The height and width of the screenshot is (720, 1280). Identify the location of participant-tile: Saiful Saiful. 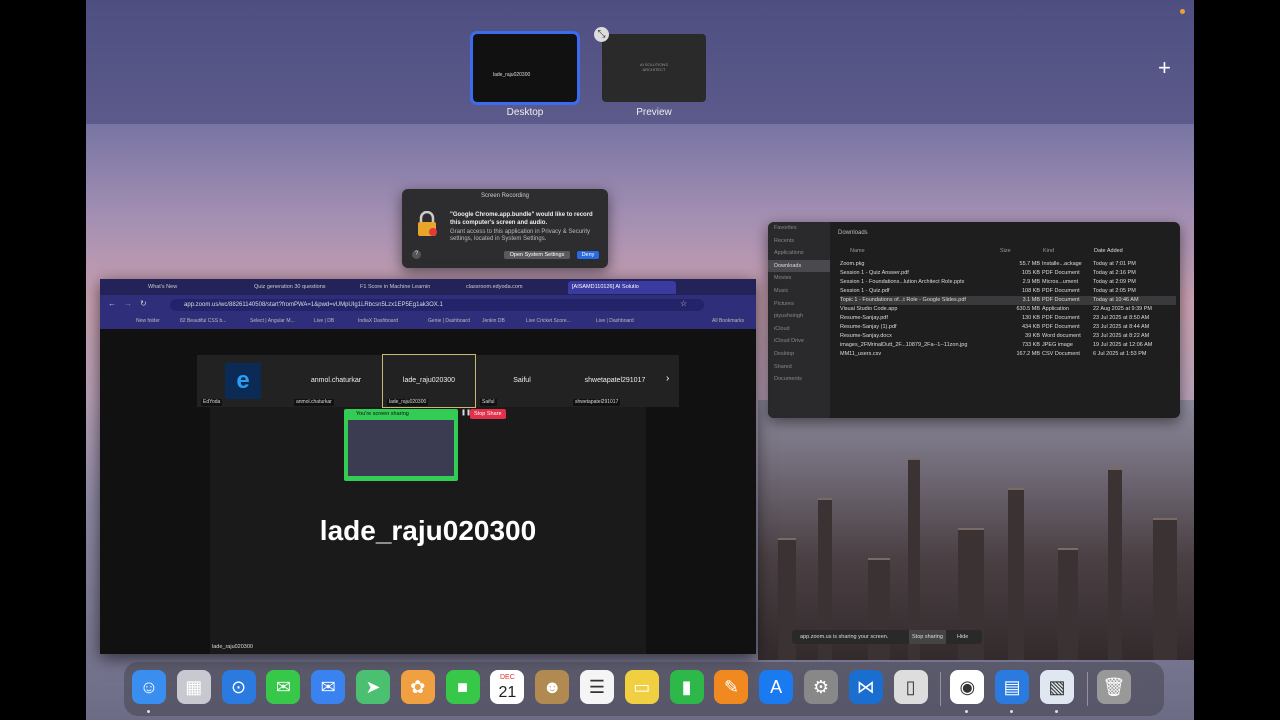
(522, 381).